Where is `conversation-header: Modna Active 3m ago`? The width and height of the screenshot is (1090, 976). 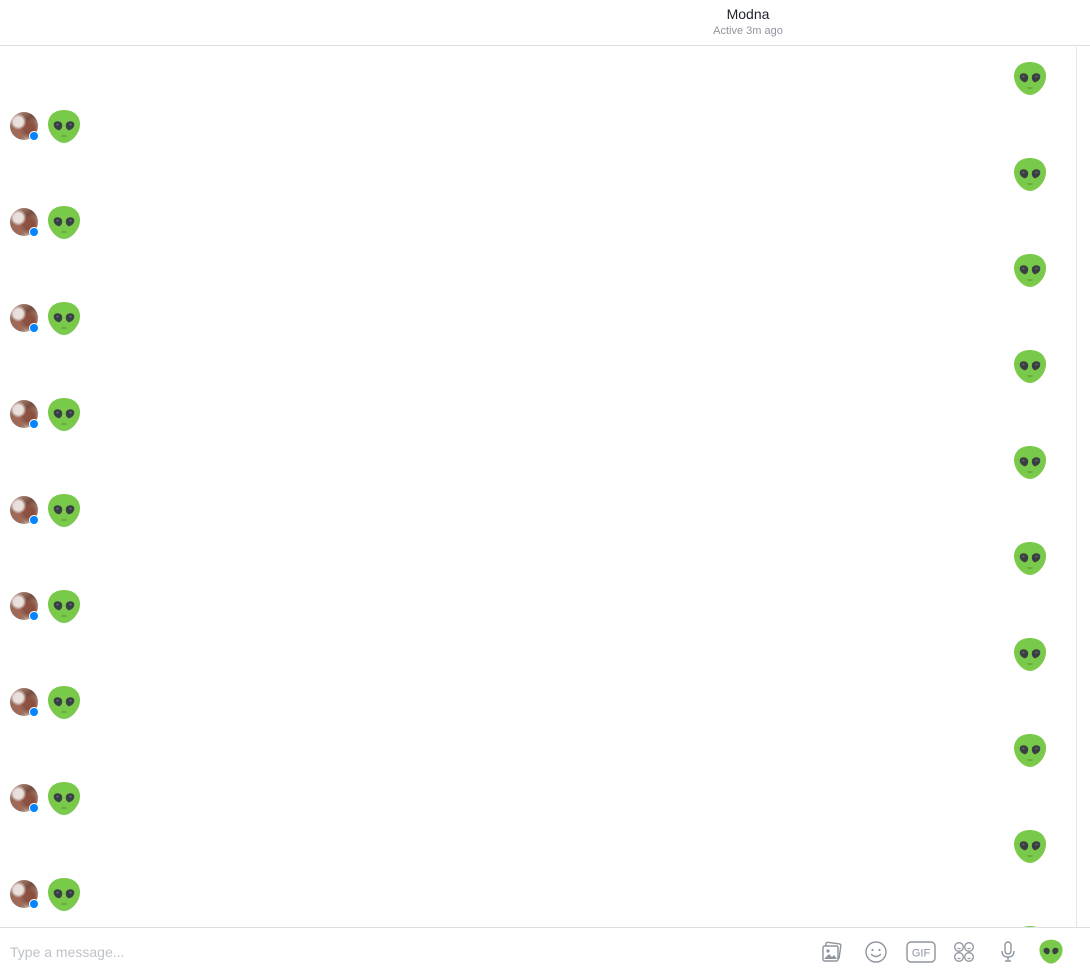
conversation-header: Modna Active 3m ago is located at coordinates (545, 23).